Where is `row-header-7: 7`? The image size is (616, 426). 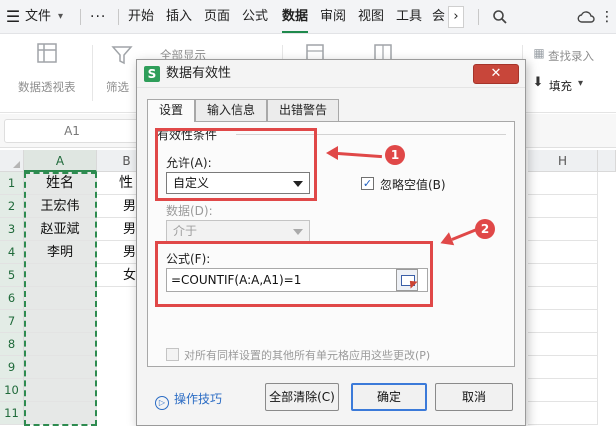 row-header-7: 7 is located at coordinates (12, 321).